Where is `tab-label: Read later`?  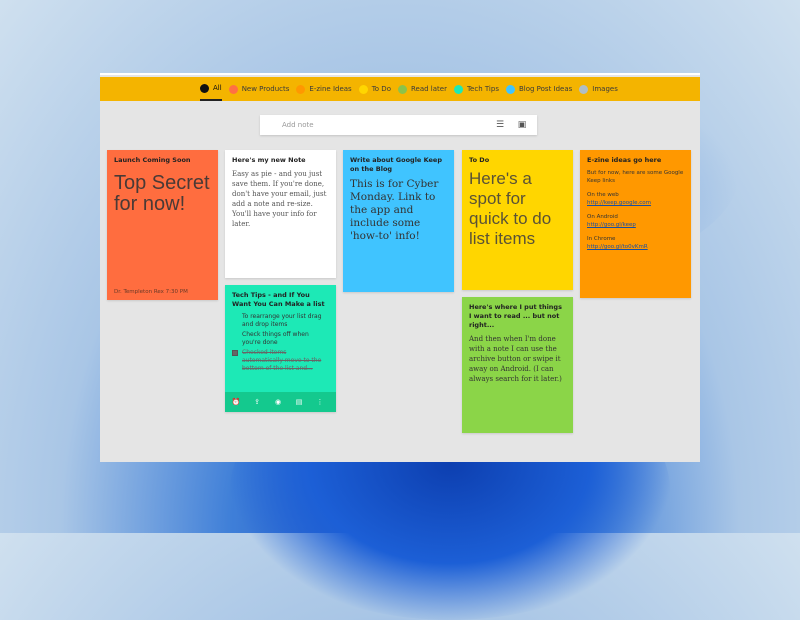
tab-label: Read later is located at coordinates (428, 89).